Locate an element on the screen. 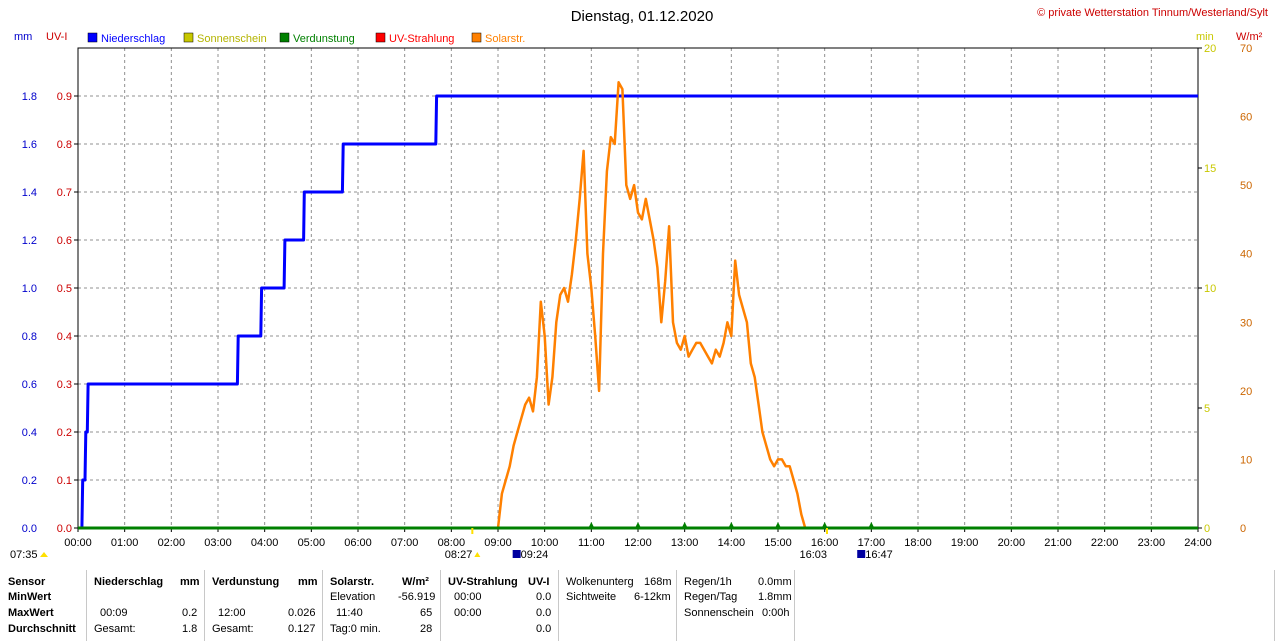  x-tick-label: 16:00 is located at coordinates (825, 543).